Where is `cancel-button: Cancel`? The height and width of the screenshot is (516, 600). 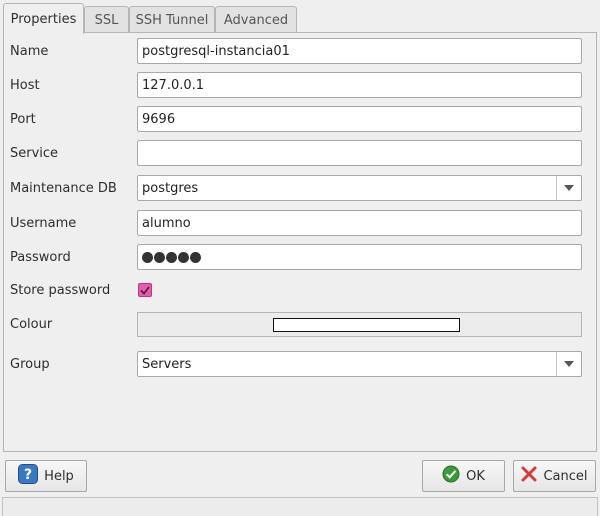 cancel-button: Cancel is located at coordinates (554, 476).